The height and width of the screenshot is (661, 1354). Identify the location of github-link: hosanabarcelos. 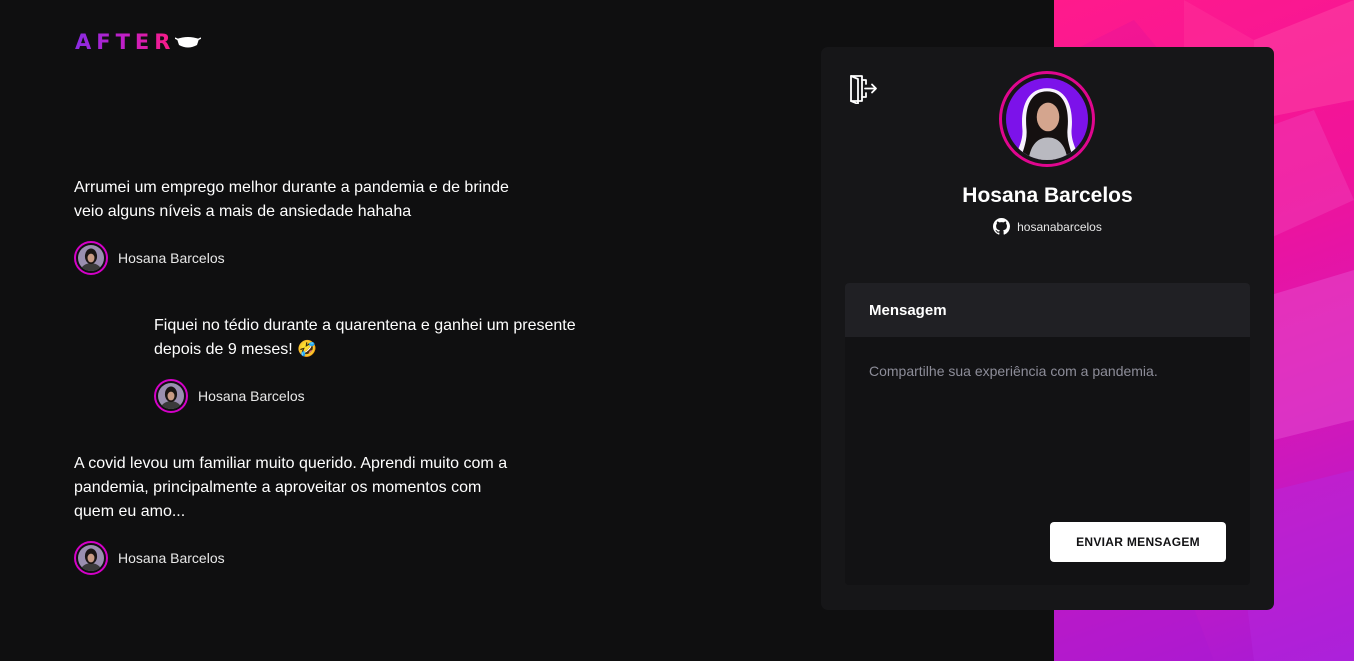
(1047, 226).